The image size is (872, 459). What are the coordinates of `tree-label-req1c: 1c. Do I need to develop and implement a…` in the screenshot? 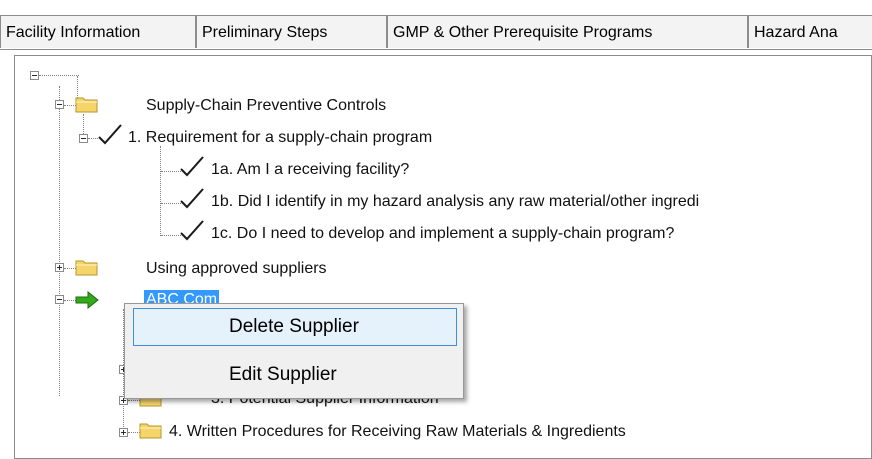 It's located at (442, 234).